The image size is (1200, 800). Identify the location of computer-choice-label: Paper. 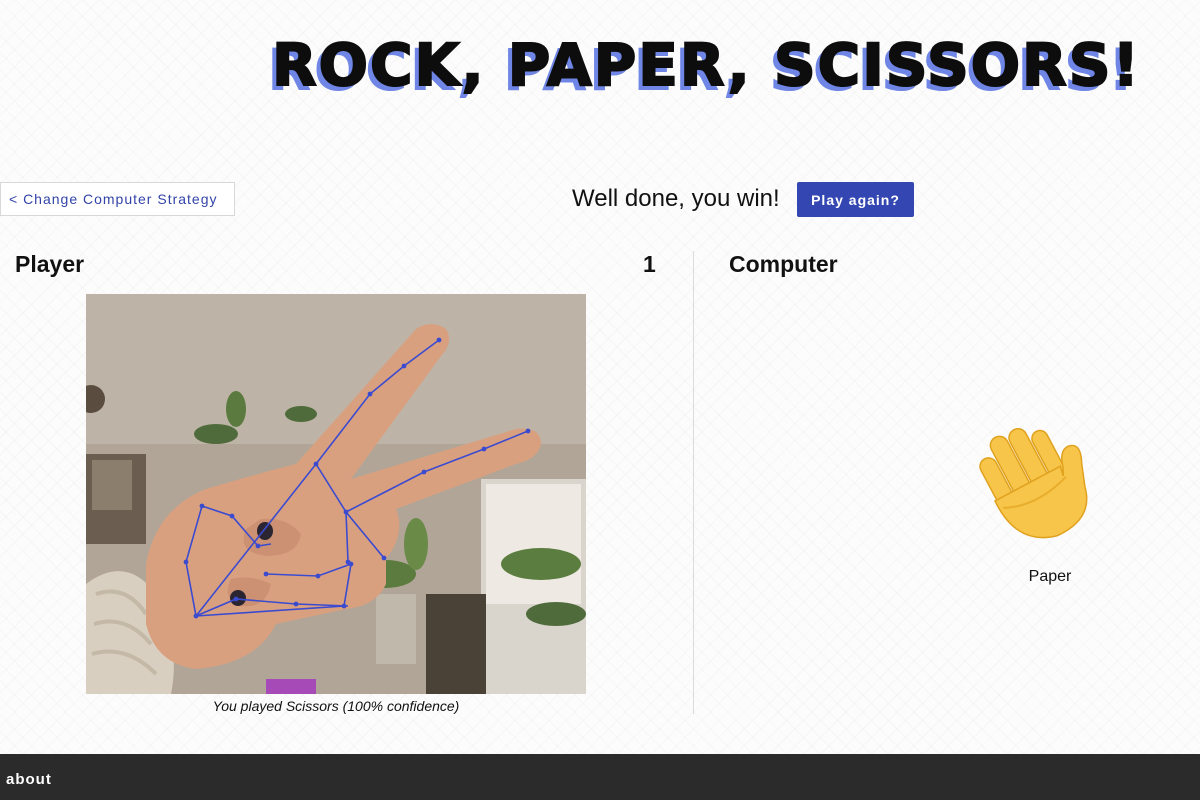
(1050, 576).